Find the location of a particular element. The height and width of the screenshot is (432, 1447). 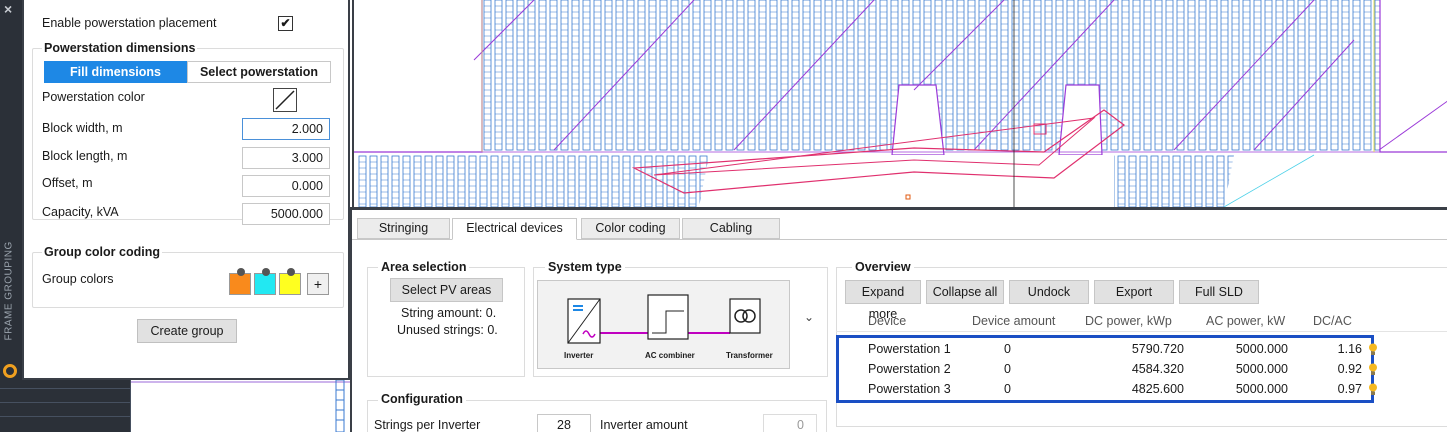

collapse-all-button: Collapse all is located at coordinates (965, 292).